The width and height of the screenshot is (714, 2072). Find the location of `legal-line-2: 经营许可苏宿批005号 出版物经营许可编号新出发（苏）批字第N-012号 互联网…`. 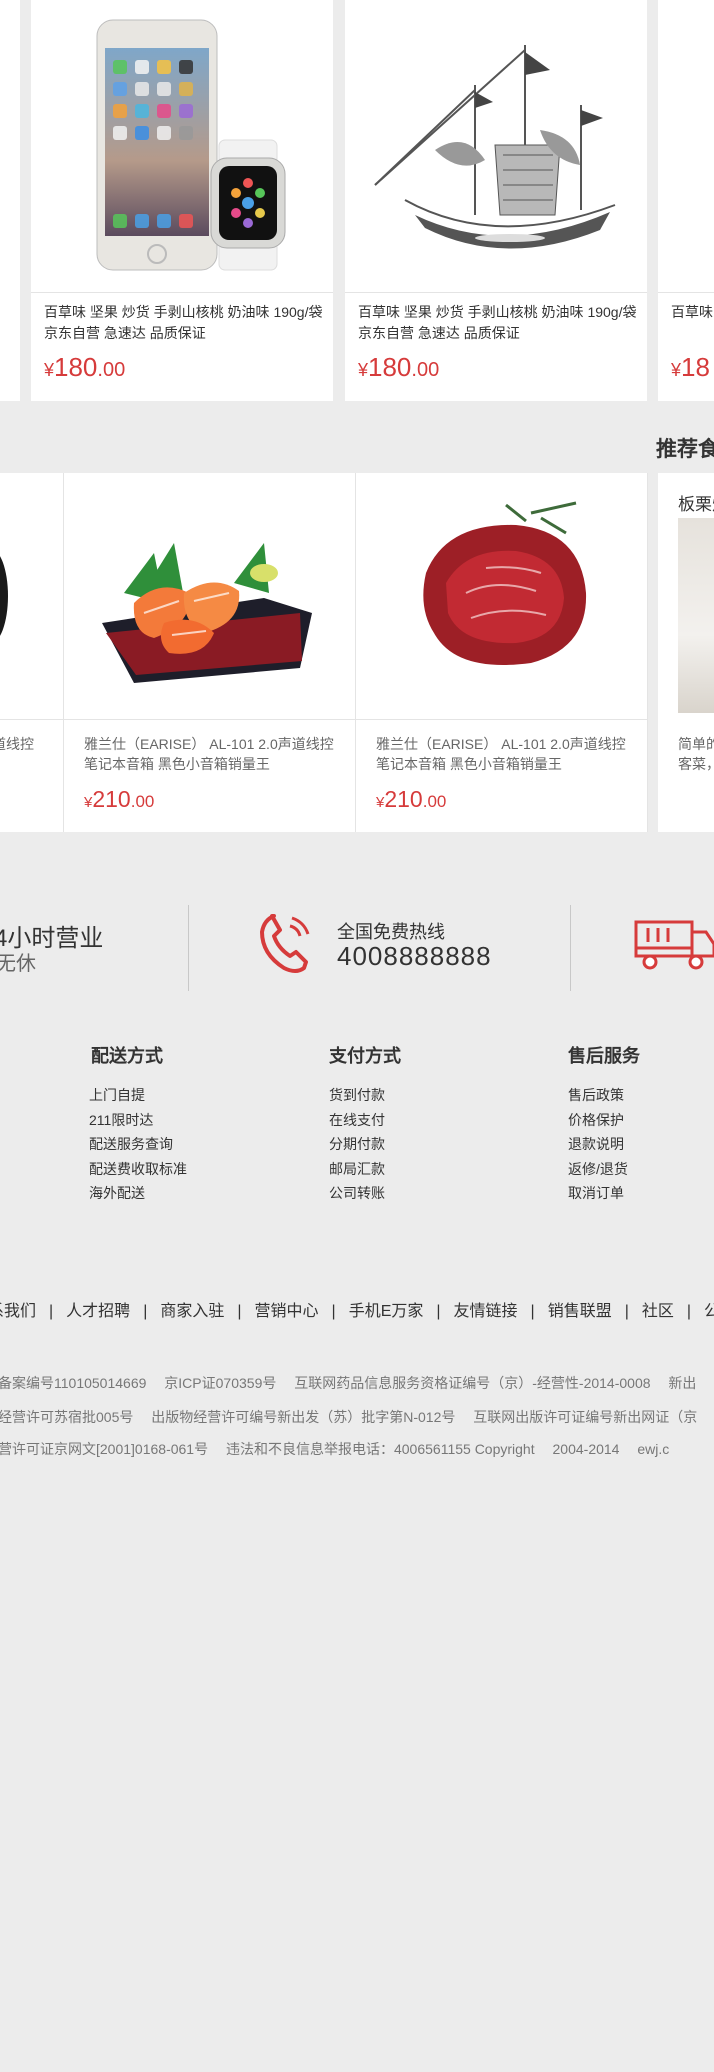

legal-line-2: 经营许可苏宿批005号 出版物经营许可编号新出发（苏）批字第N-012号 互联网… is located at coordinates (355, 1417).